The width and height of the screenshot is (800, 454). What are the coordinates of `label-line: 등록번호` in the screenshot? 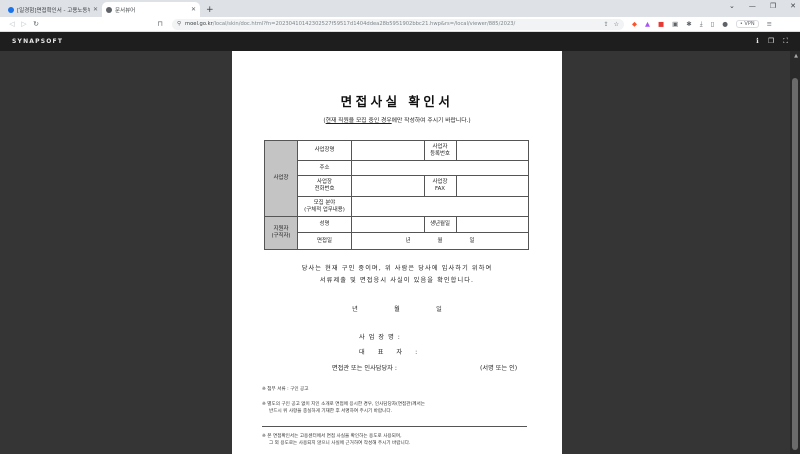 It's located at (440, 153).